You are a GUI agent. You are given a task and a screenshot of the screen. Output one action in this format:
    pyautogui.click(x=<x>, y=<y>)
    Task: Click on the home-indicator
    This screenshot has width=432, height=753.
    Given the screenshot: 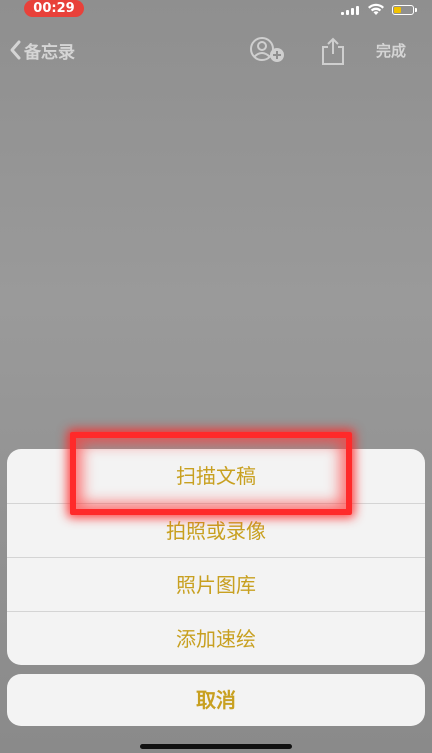 What is the action you would take?
    pyautogui.click(x=216, y=746)
    